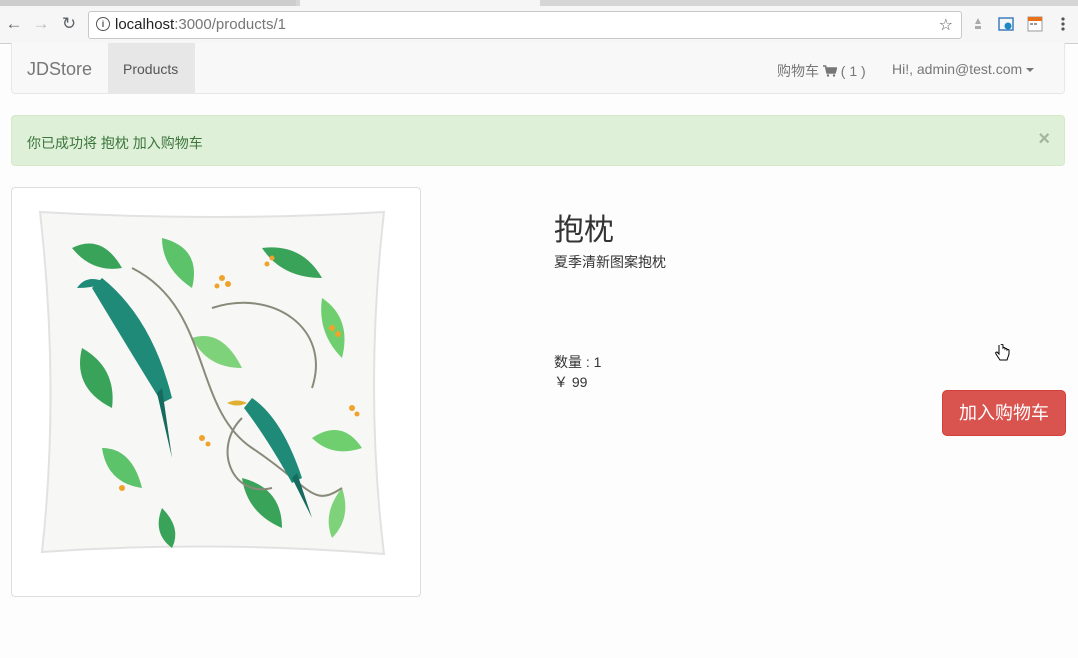 The image size is (1078, 658). Describe the element at coordinates (978, 24) in the screenshot. I see `extension-icon` at that location.